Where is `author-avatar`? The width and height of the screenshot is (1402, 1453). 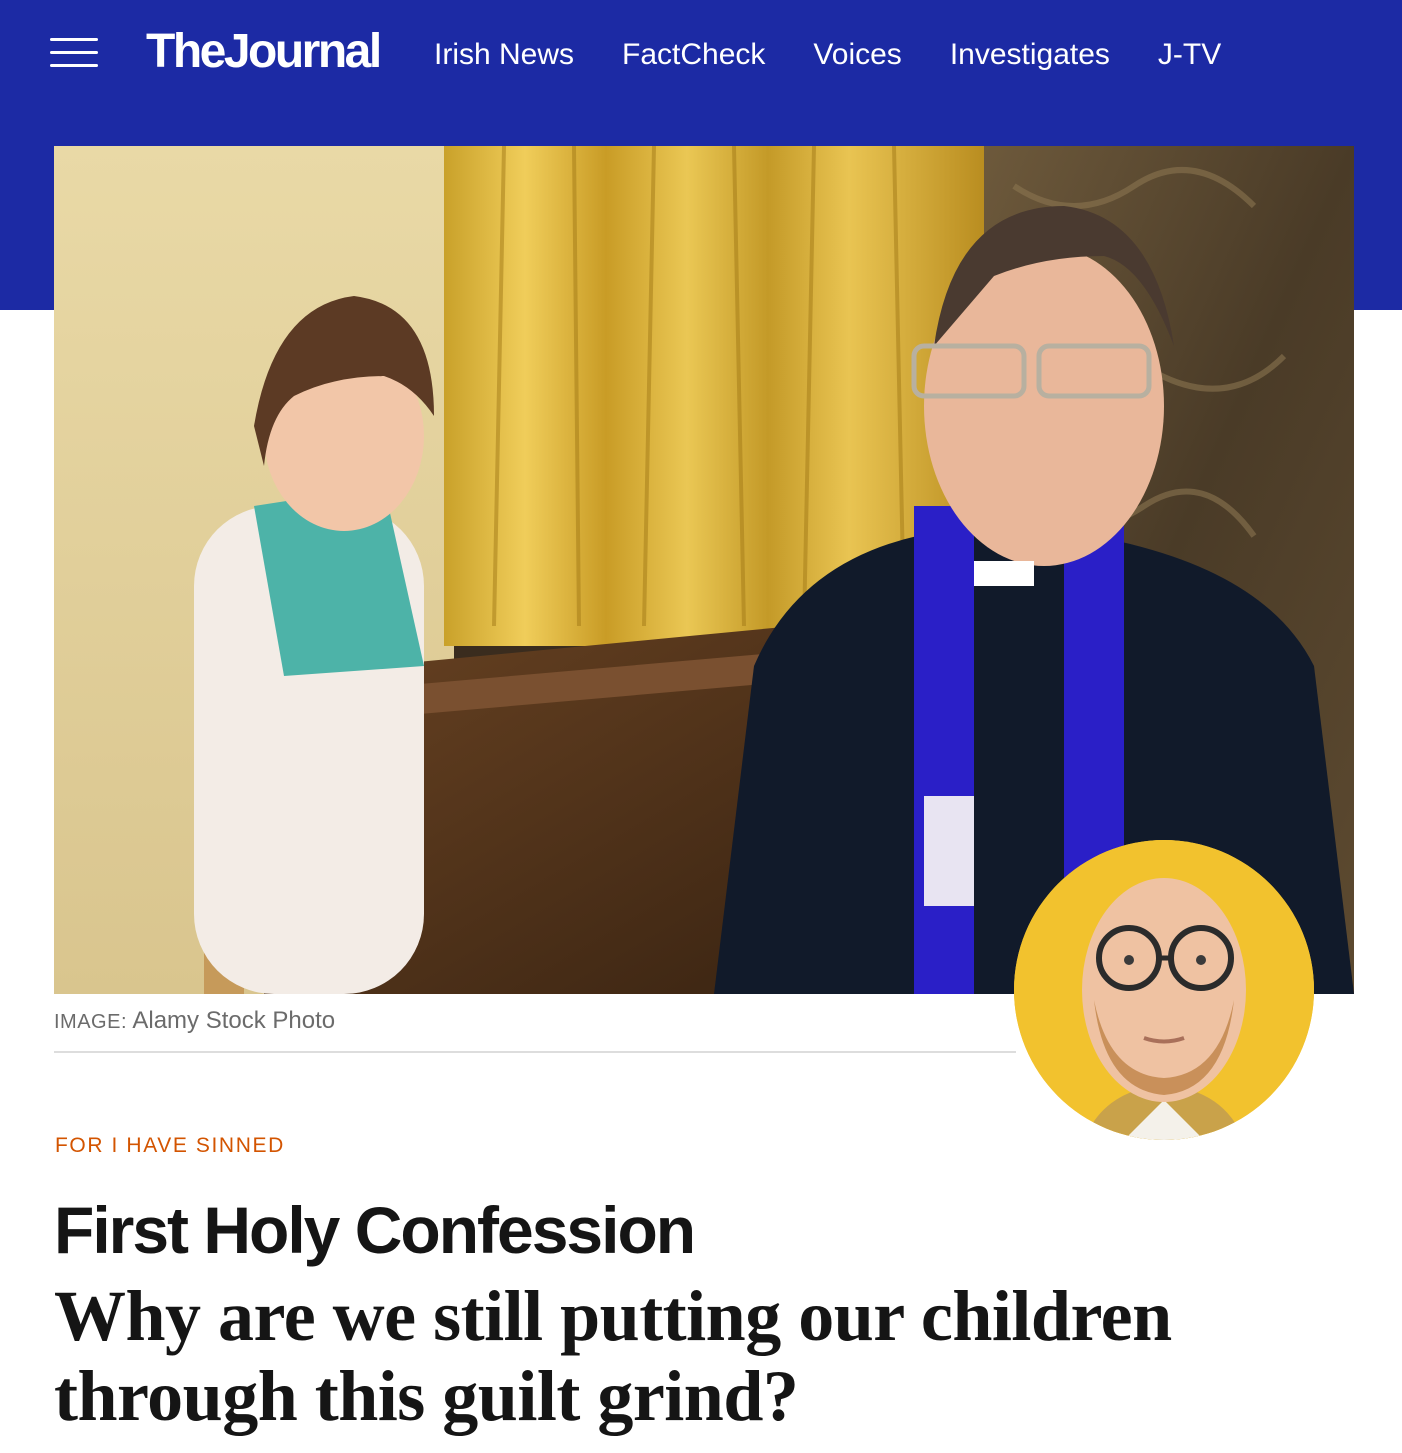 author-avatar is located at coordinates (1164, 990).